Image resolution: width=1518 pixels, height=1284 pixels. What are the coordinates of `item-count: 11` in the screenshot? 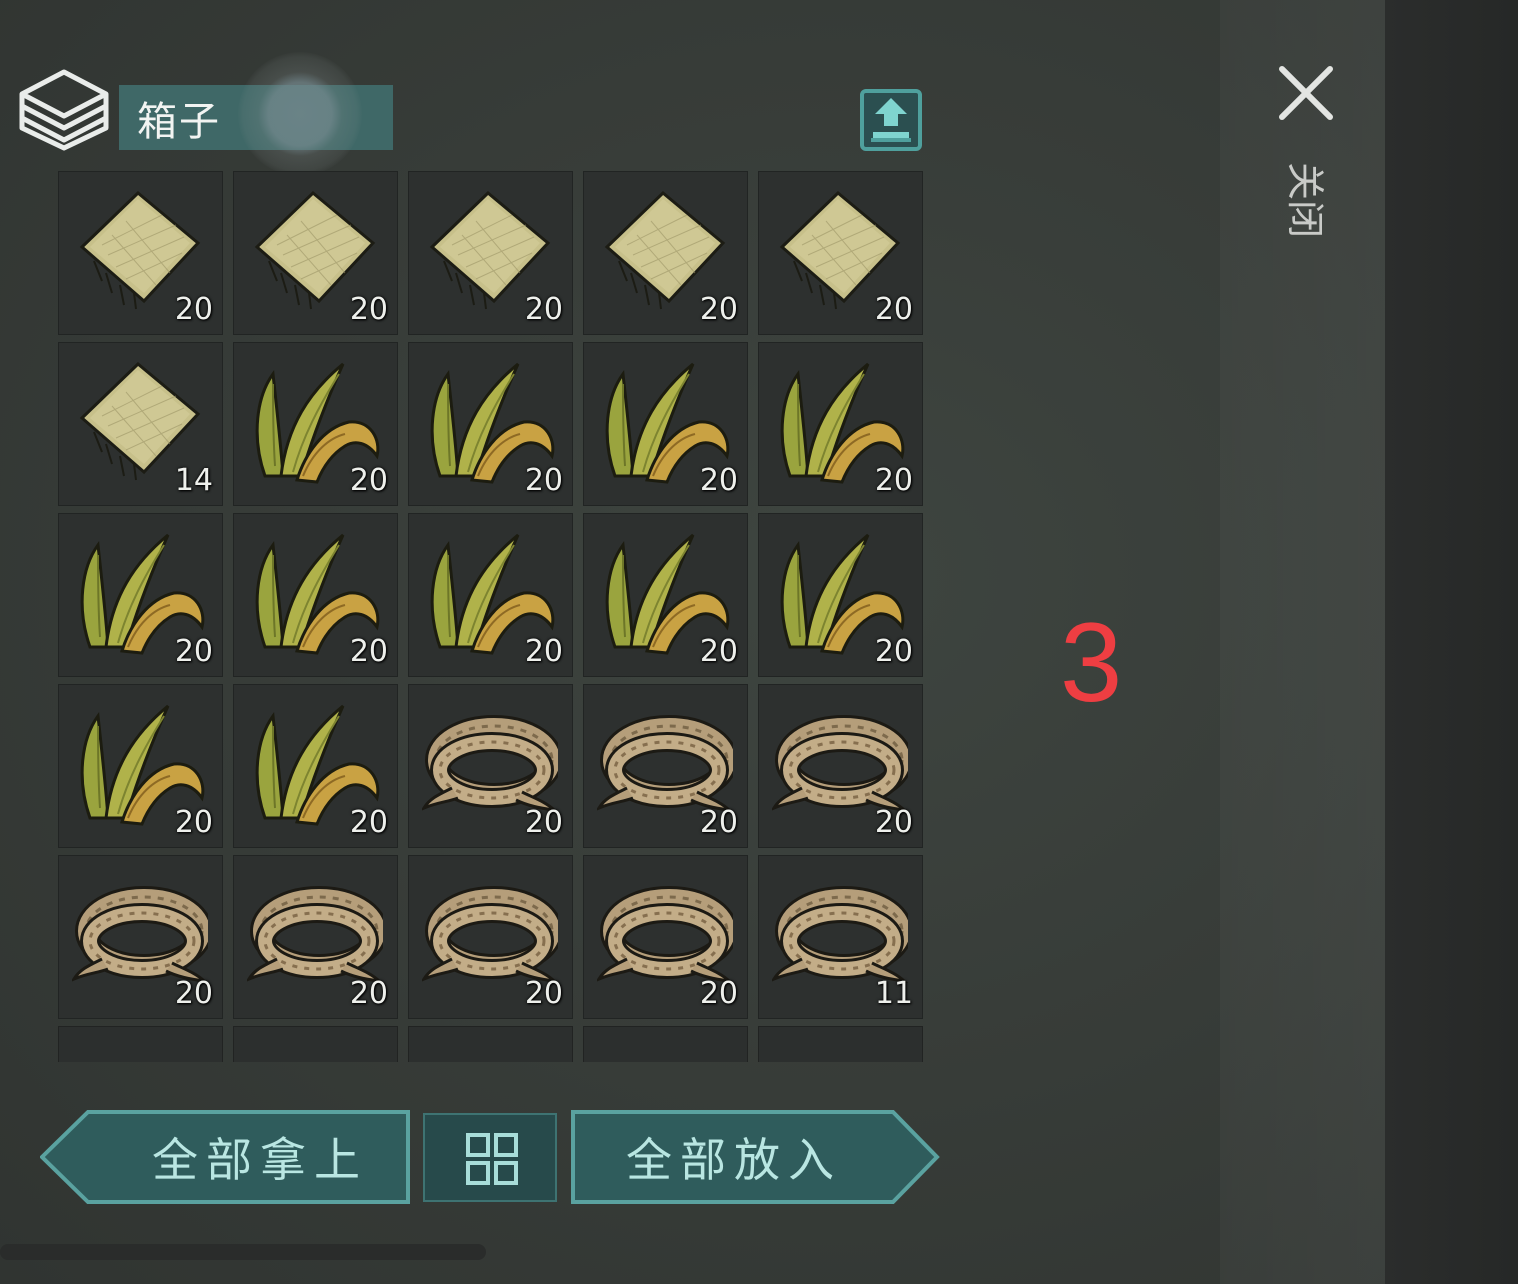 It's located at (893, 993).